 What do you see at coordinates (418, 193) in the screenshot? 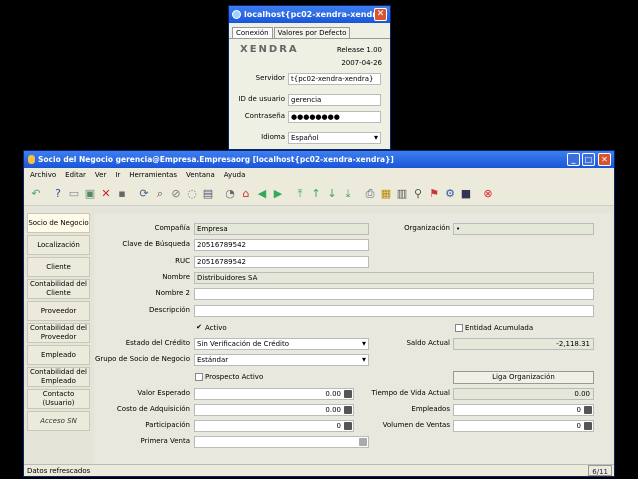
I see `zoom-icon: ⚲` at bounding box center [418, 193].